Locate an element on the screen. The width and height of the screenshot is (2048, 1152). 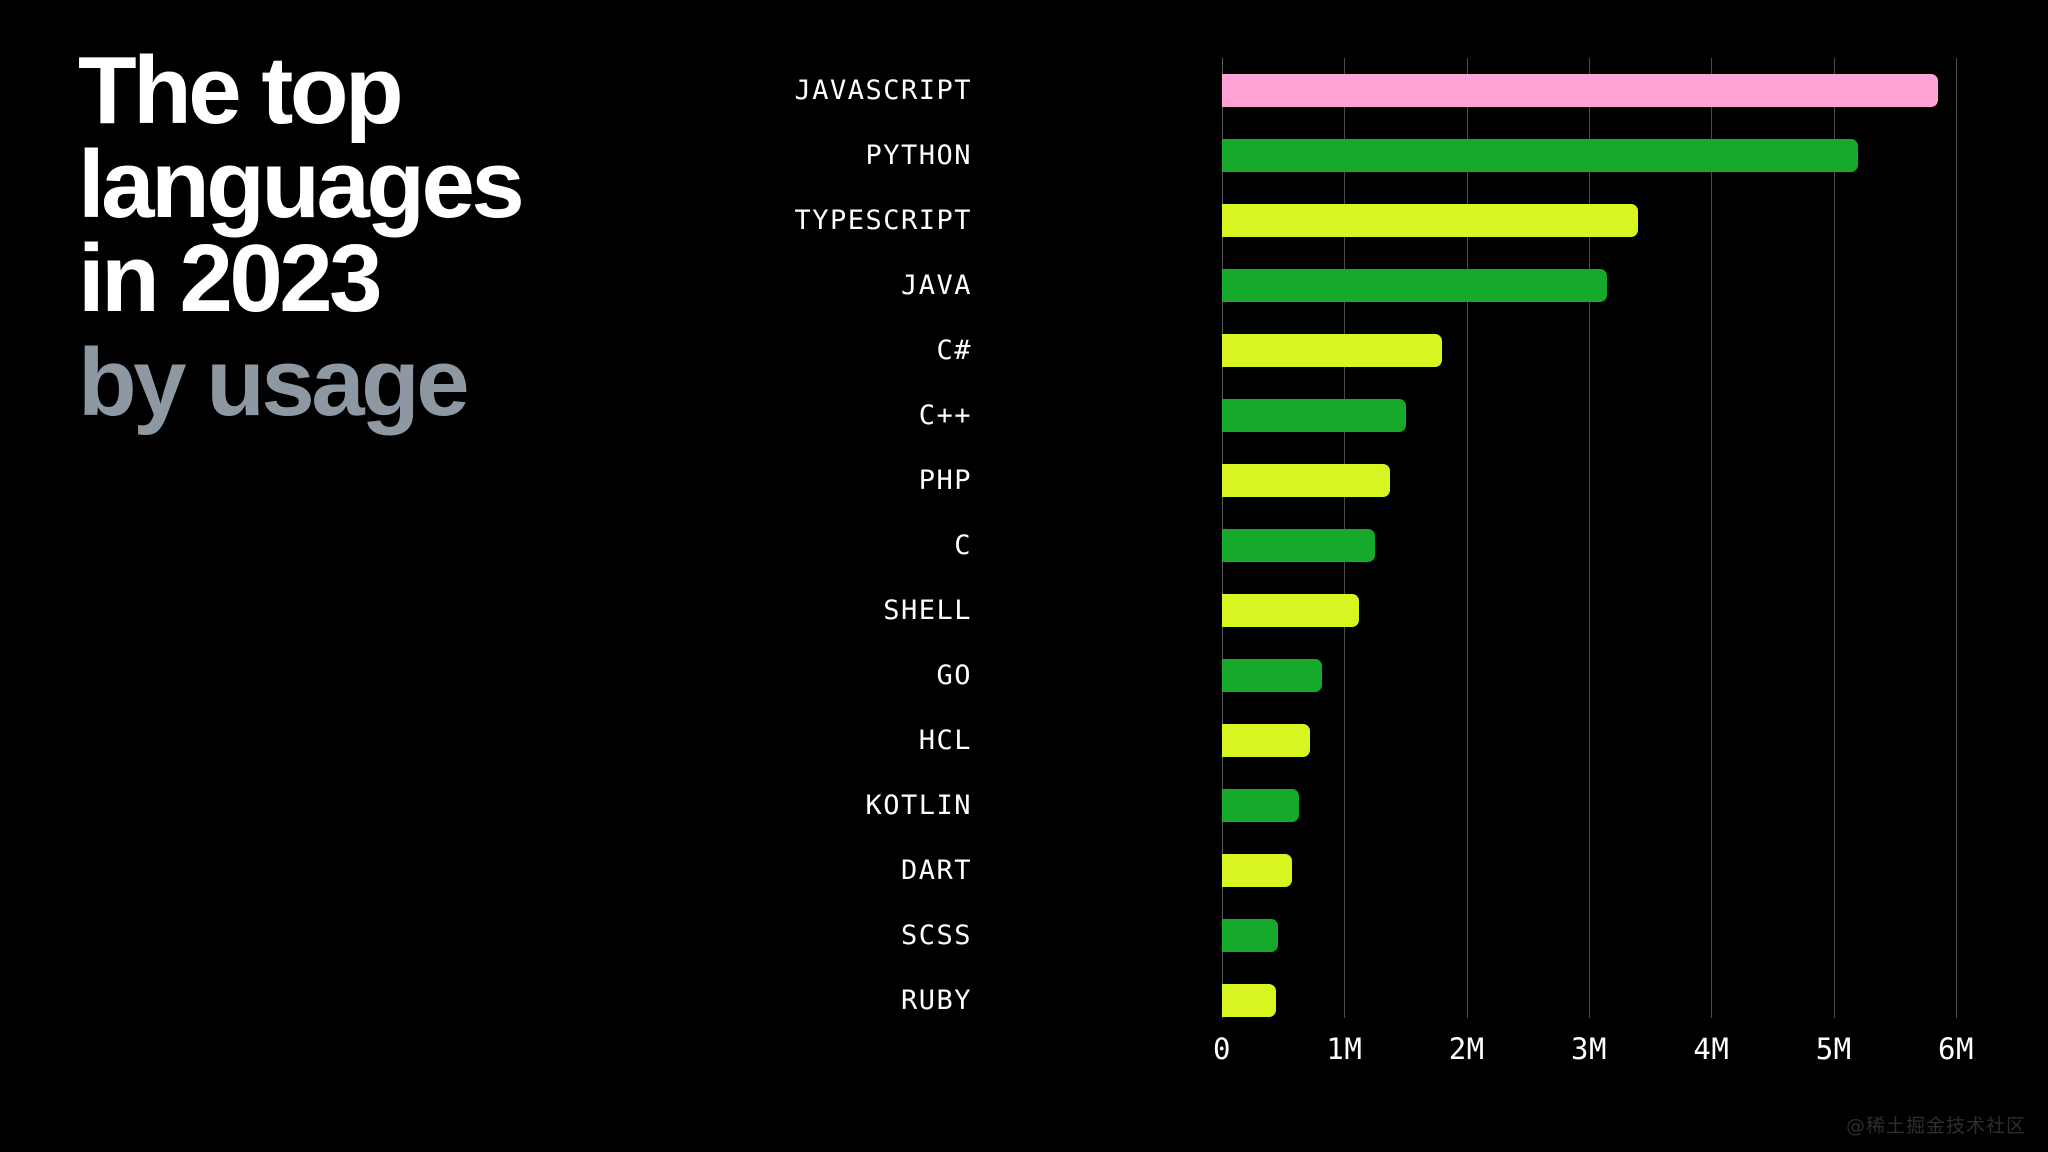
category-label-c: C# is located at coordinates (954, 350).